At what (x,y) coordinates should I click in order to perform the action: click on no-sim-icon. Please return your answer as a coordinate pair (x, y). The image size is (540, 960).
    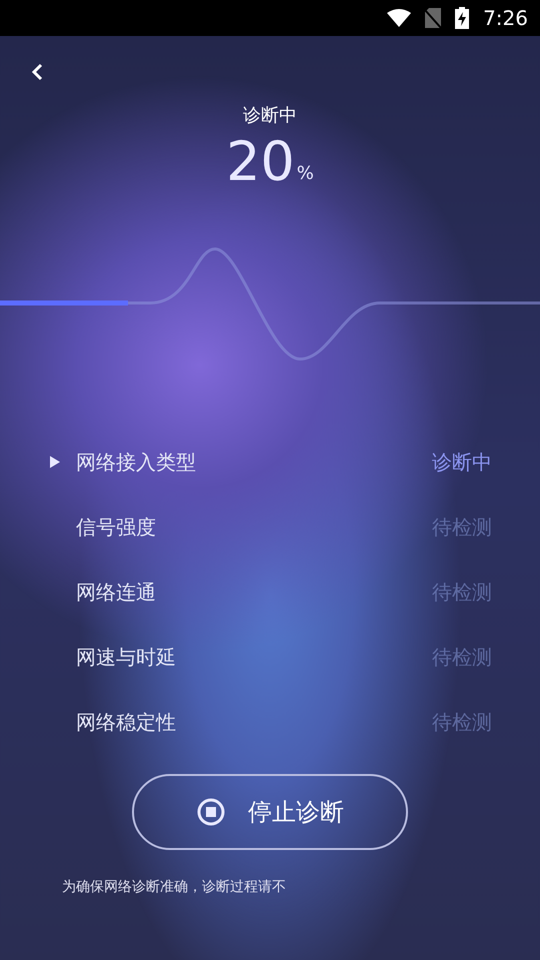
    Looking at the image, I should click on (433, 18).